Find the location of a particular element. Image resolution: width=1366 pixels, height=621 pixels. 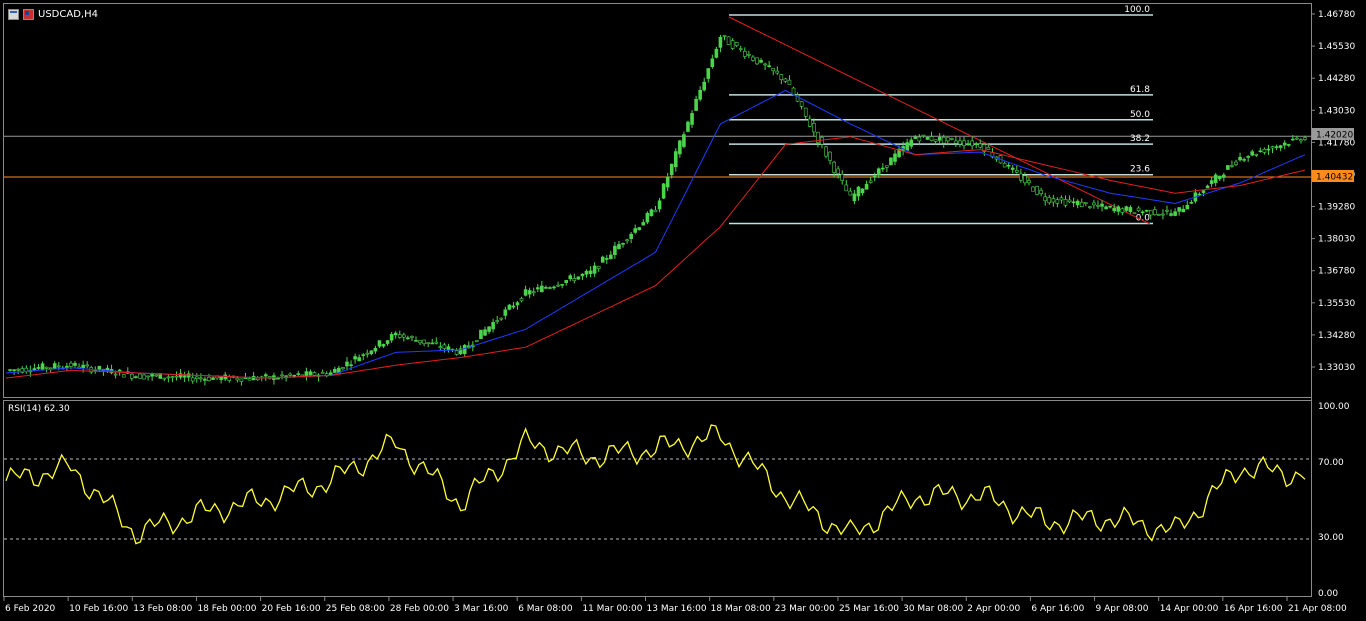

fib-level-label: 38.2 is located at coordinates (1140, 139).